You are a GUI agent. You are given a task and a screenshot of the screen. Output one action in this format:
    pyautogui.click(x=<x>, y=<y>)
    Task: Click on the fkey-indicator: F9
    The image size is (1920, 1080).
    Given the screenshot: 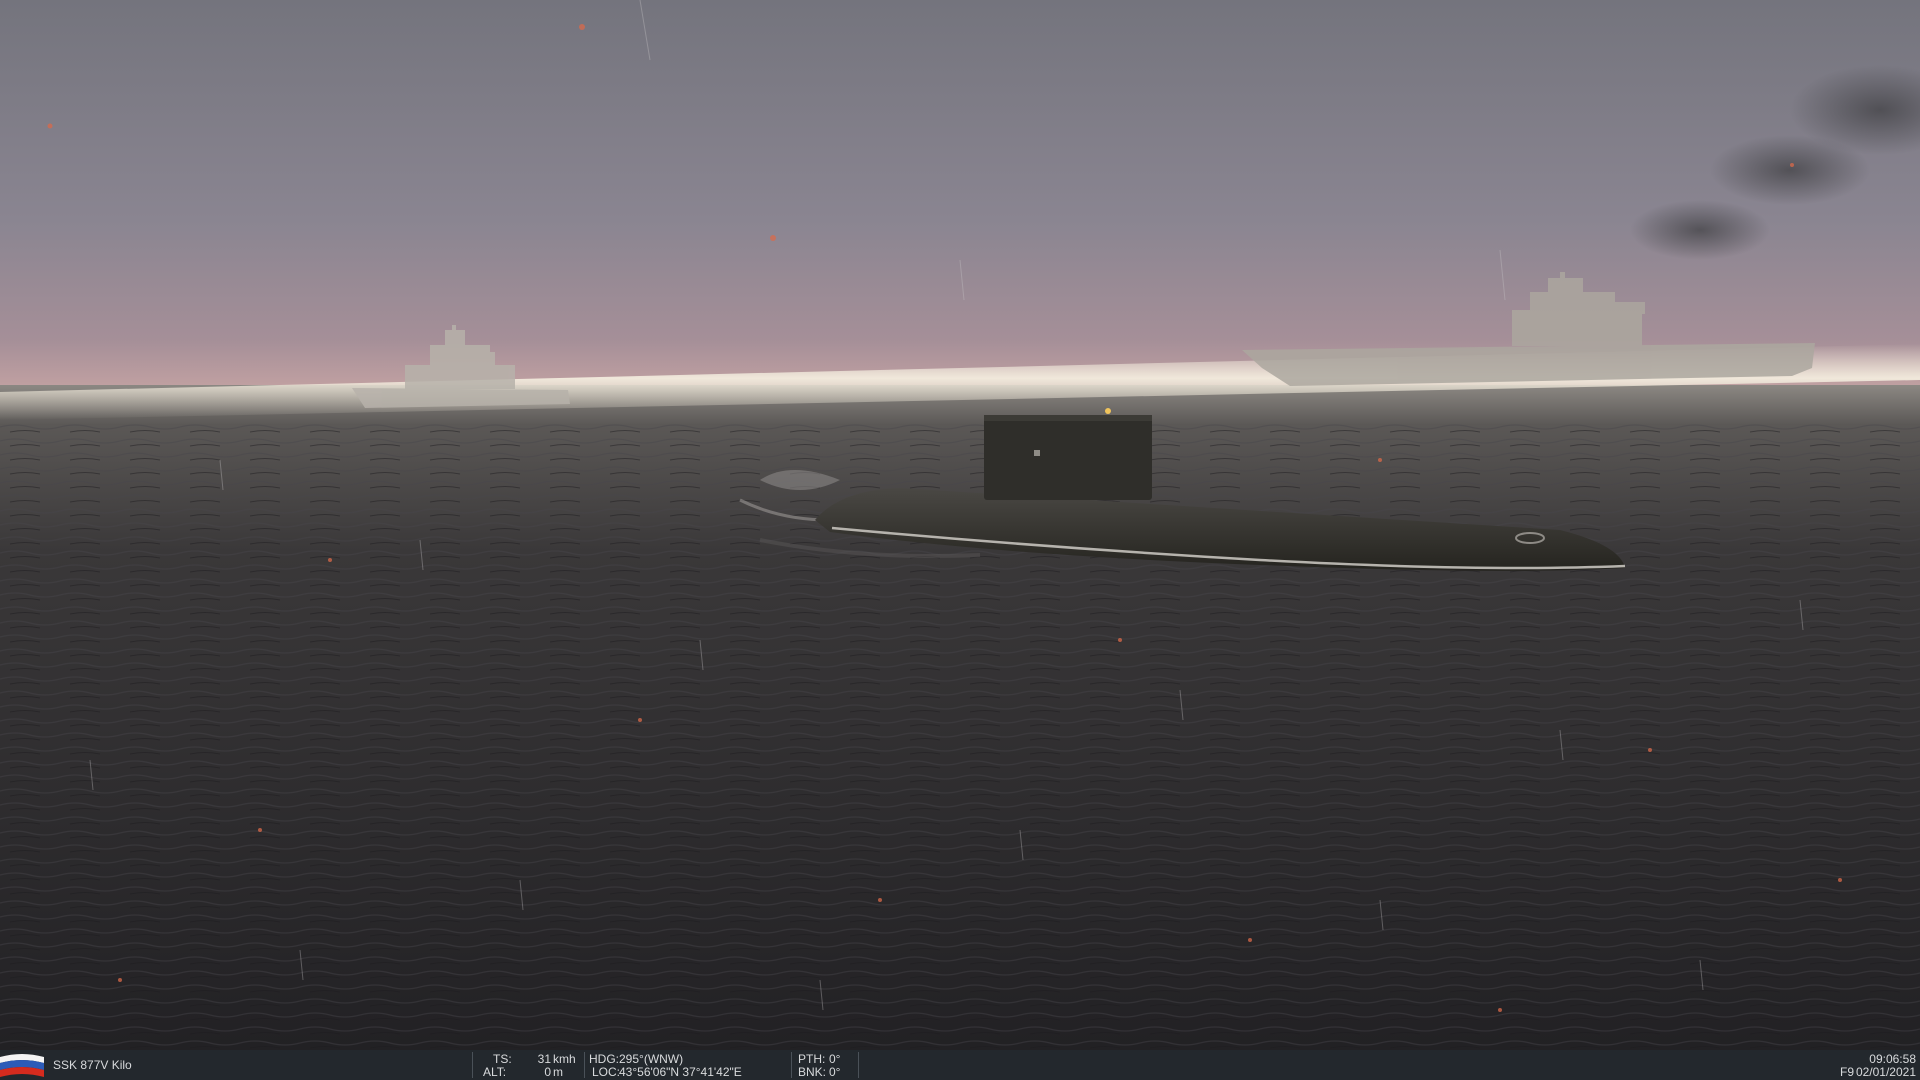 What is the action you would take?
    pyautogui.click(x=1846, y=1072)
    